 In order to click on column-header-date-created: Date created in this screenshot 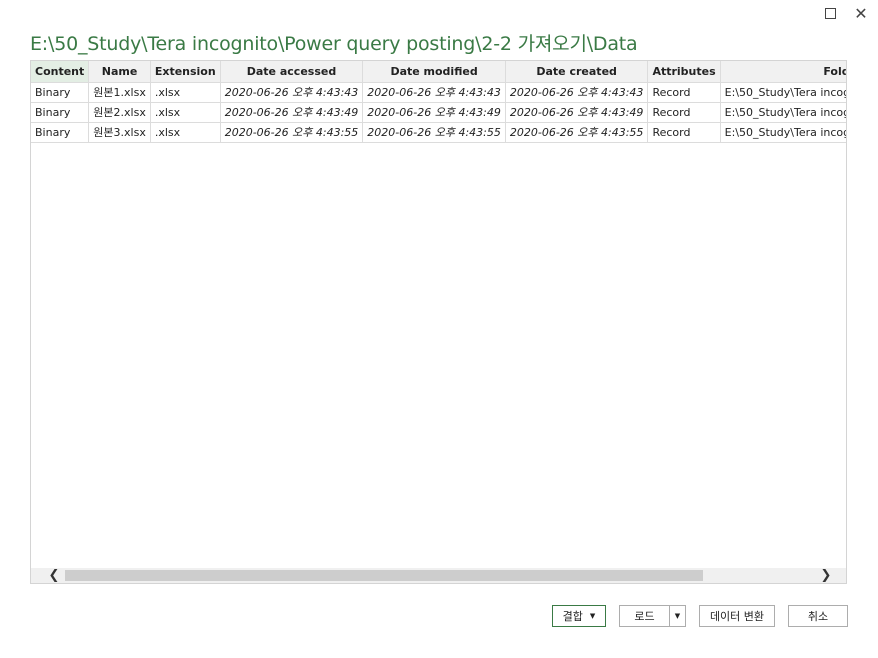, I will do `click(577, 72)`.